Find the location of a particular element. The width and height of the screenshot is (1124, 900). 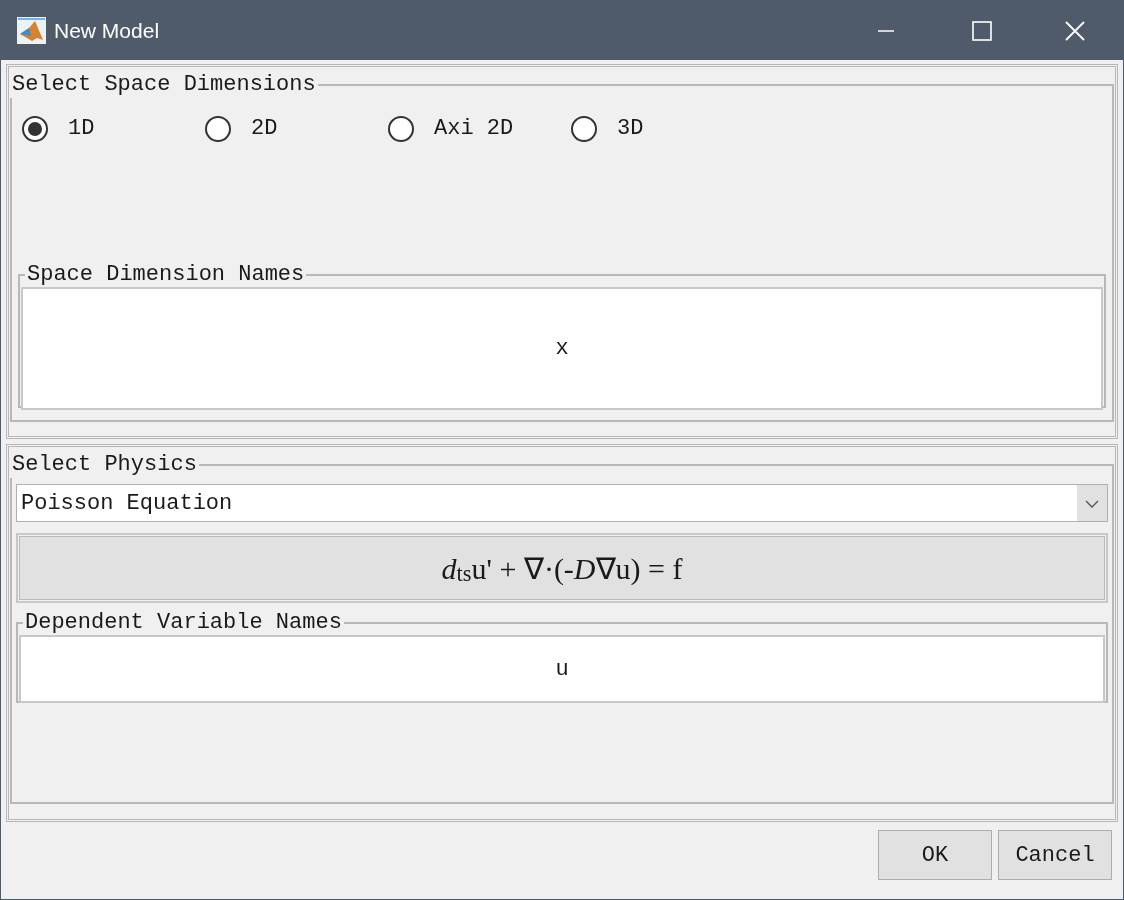

physics-dropdown: Poisson Equation is located at coordinates (562, 503).